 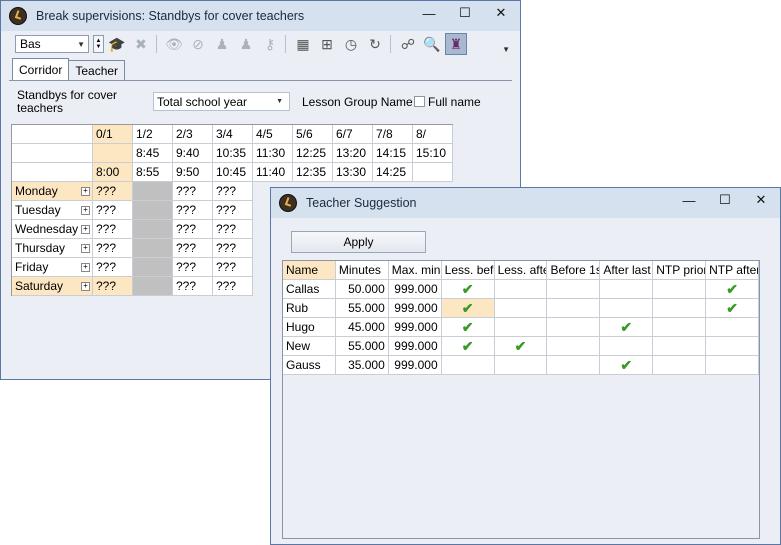 What do you see at coordinates (52, 229) in the screenshot?
I see `day-label: Wednesday +` at bounding box center [52, 229].